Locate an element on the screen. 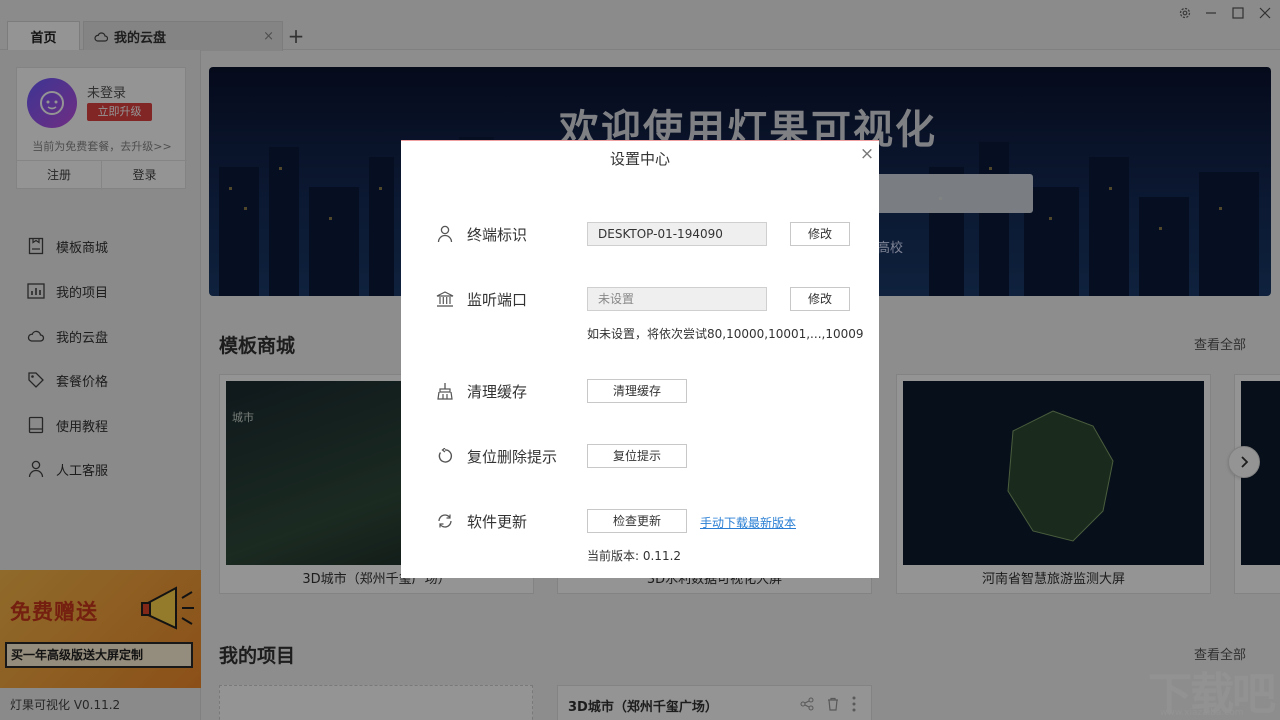 The width and height of the screenshot is (1280, 720). dialog-close-button: × is located at coordinates (867, 154).